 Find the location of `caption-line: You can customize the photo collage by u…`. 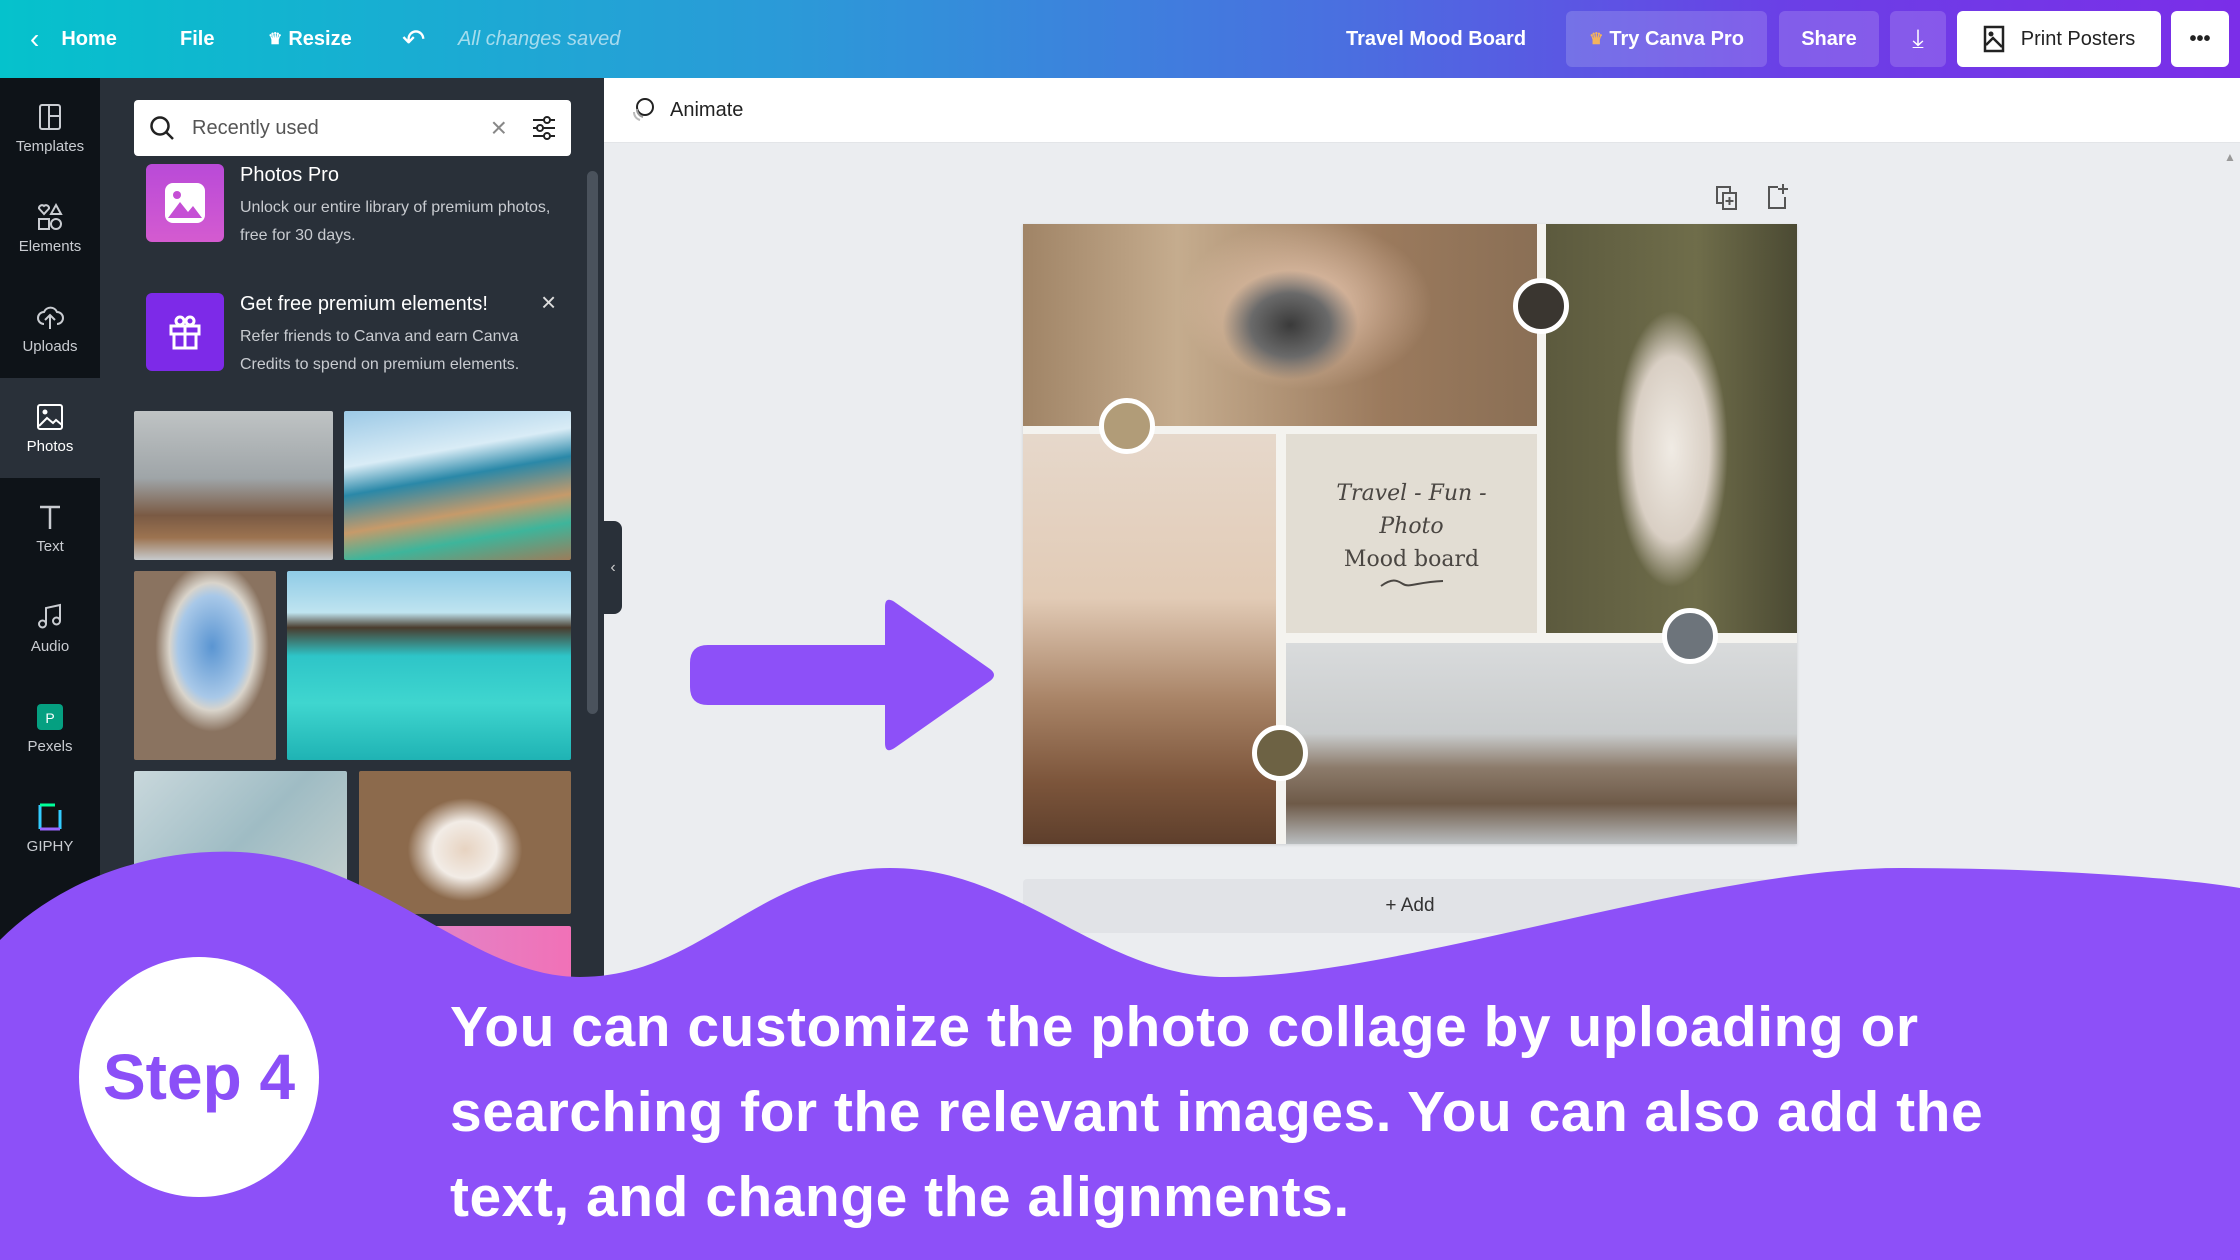

caption-line: You can customize the photo collage by u… is located at coordinates (1184, 1027).